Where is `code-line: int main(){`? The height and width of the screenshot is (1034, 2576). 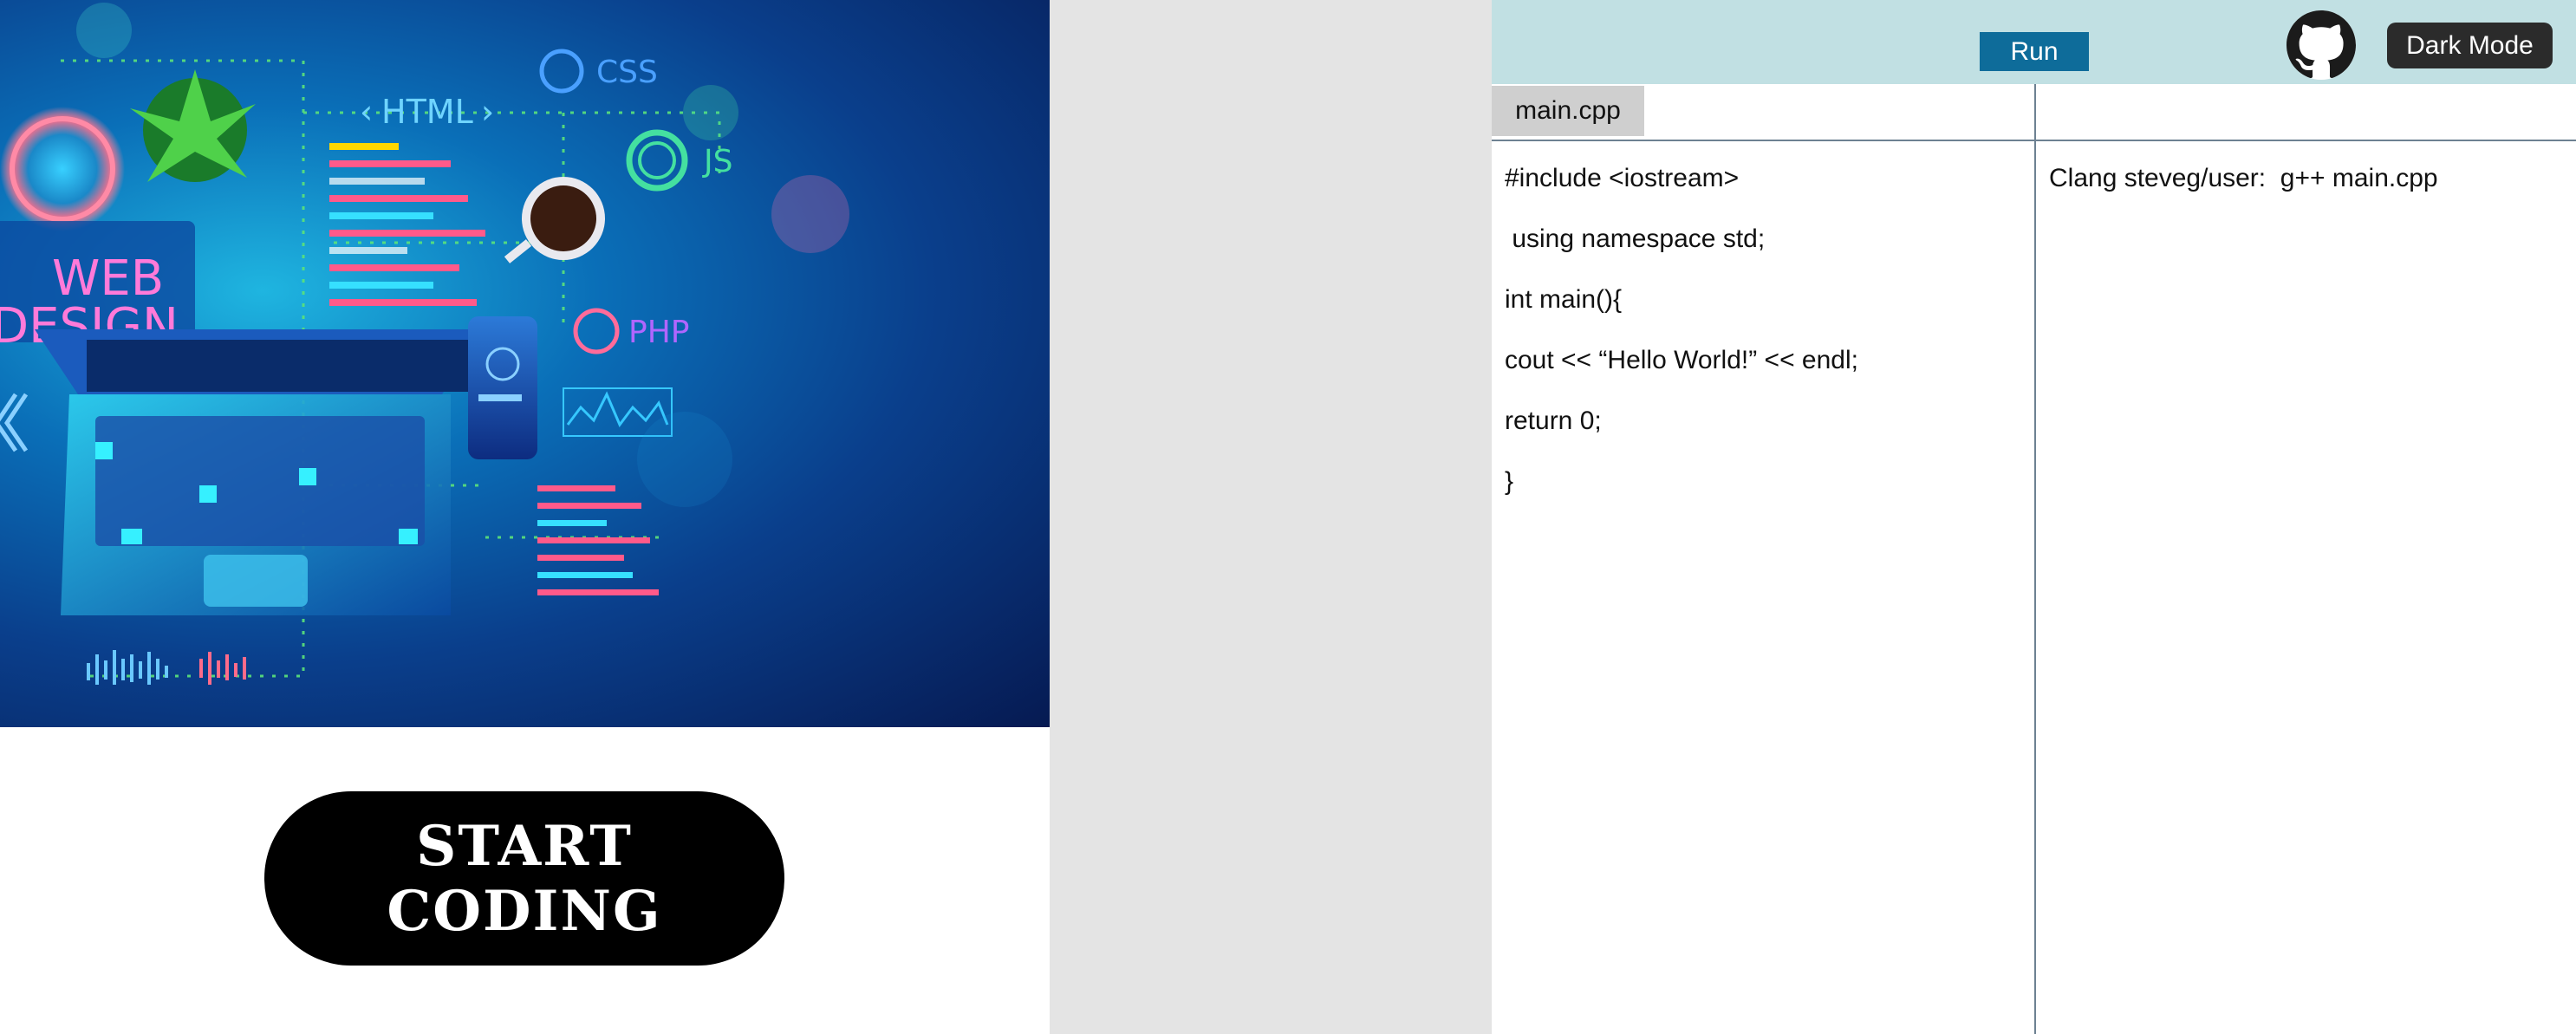 code-line: int main(){ is located at coordinates (1564, 299).